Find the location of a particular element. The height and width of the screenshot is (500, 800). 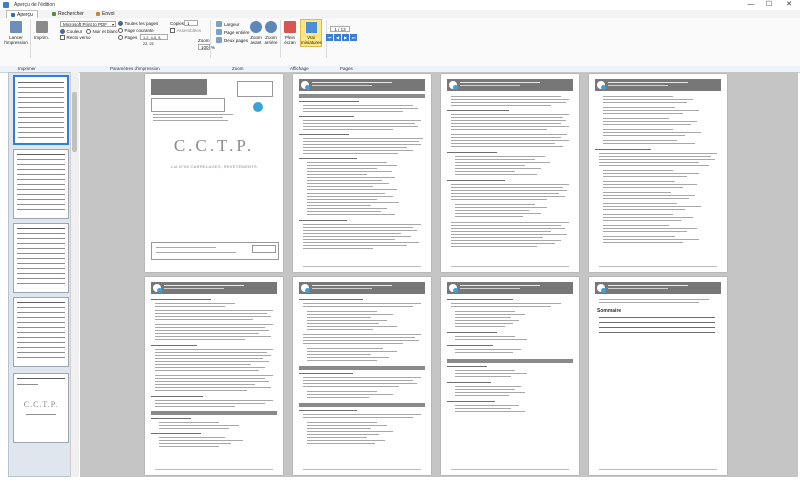

color-option: Couleur is located at coordinates (71, 32).